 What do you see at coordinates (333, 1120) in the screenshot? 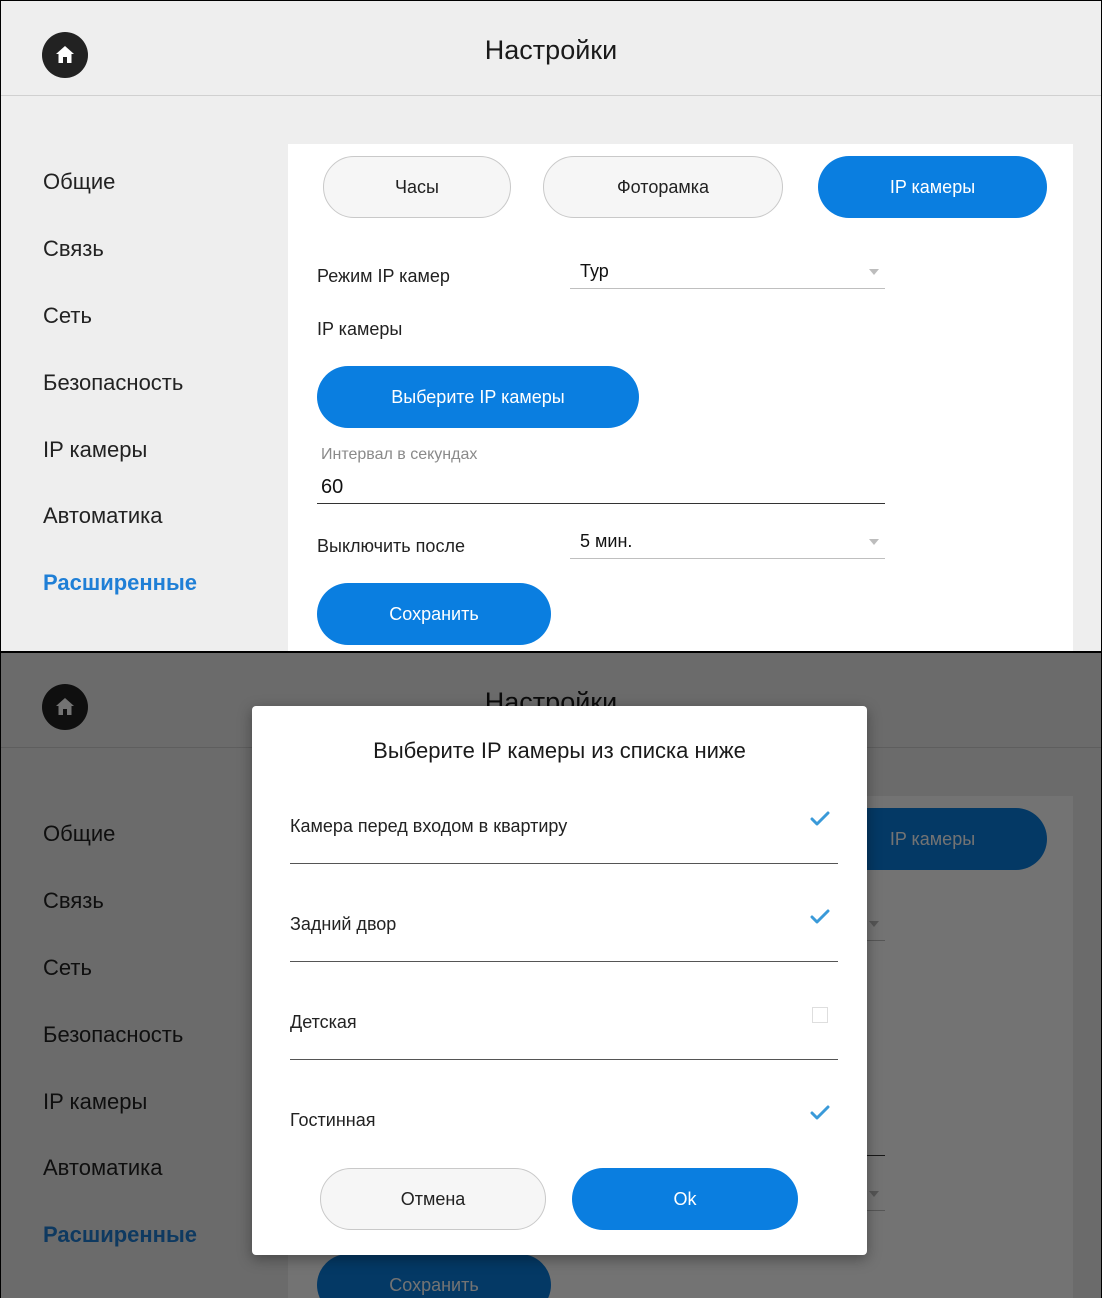
I see `camera-name: Гостинная` at bounding box center [333, 1120].